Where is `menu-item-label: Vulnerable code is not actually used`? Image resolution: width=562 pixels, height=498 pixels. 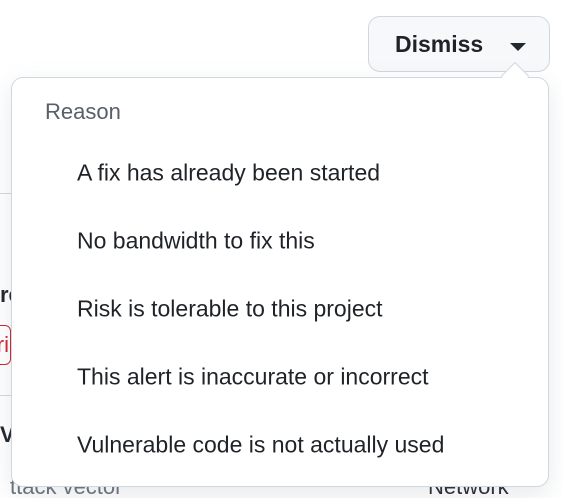
menu-item-label: Vulnerable code is not actually used is located at coordinates (261, 444).